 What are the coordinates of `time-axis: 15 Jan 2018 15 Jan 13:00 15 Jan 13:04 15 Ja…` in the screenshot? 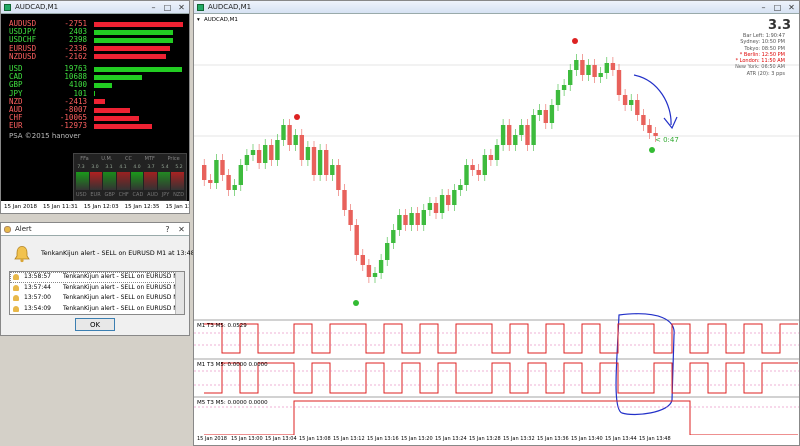 It's located at (496, 439).